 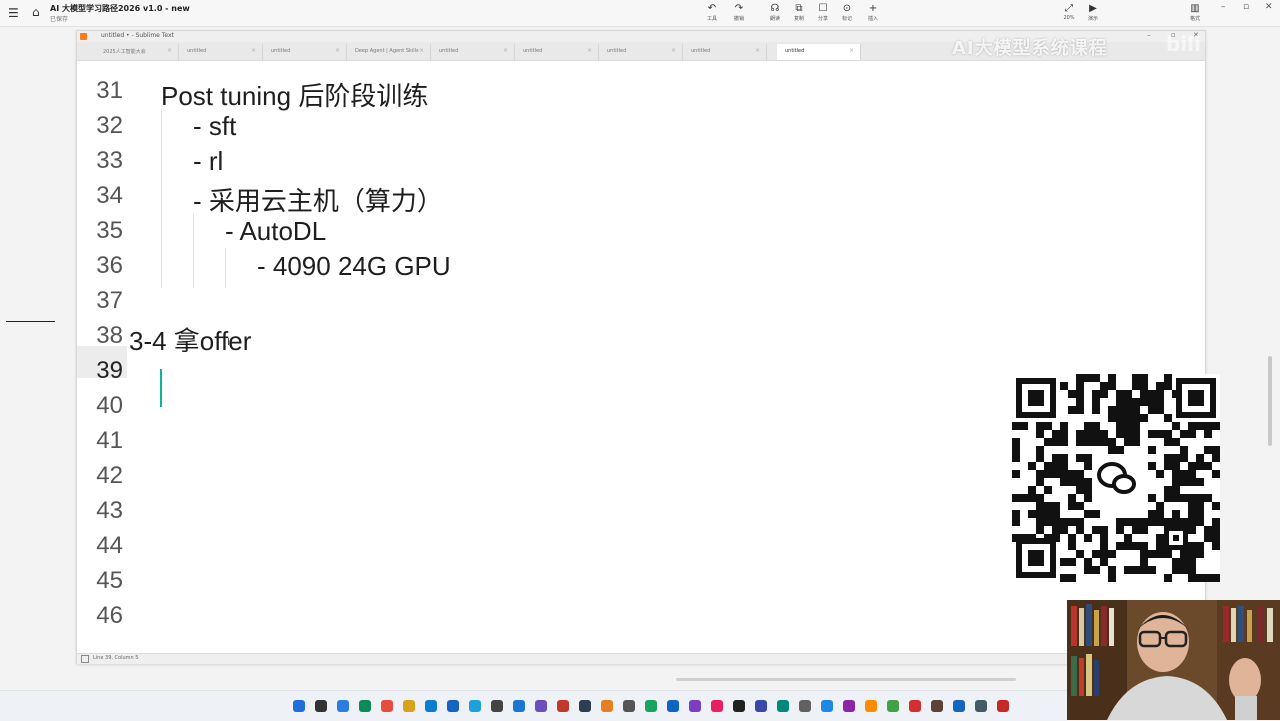 What do you see at coordinates (557, 52) in the screenshot?
I see `tab-6: untitled ×` at bounding box center [557, 52].